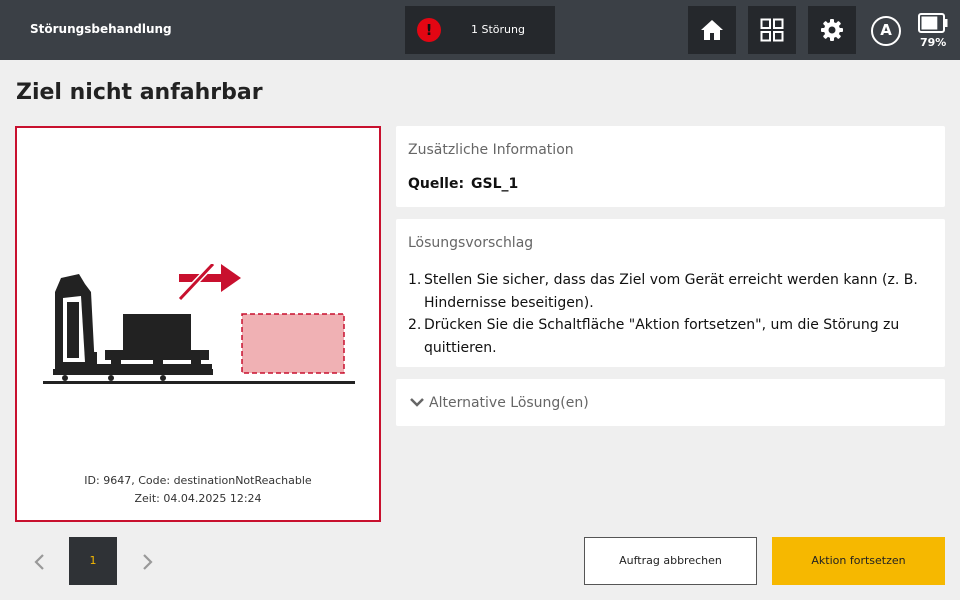  Describe the element at coordinates (670, 402) in the screenshot. I see `alternative-solutions-toggle: Alternative Lösung(en)` at that location.